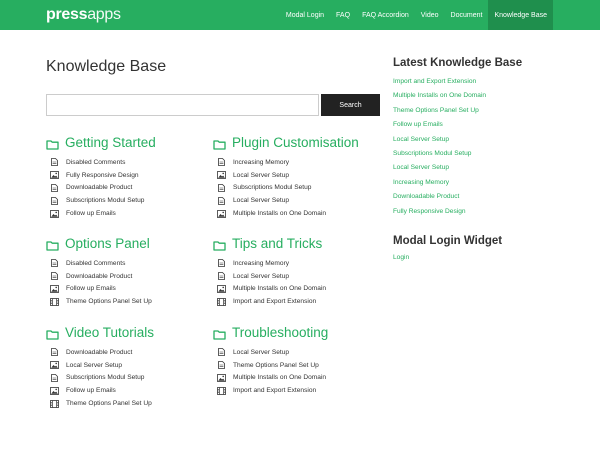 The image size is (600, 449). Describe the element at coordinates (104, 14) in the screenshot. I see `logo-text-light: apps` at that location.